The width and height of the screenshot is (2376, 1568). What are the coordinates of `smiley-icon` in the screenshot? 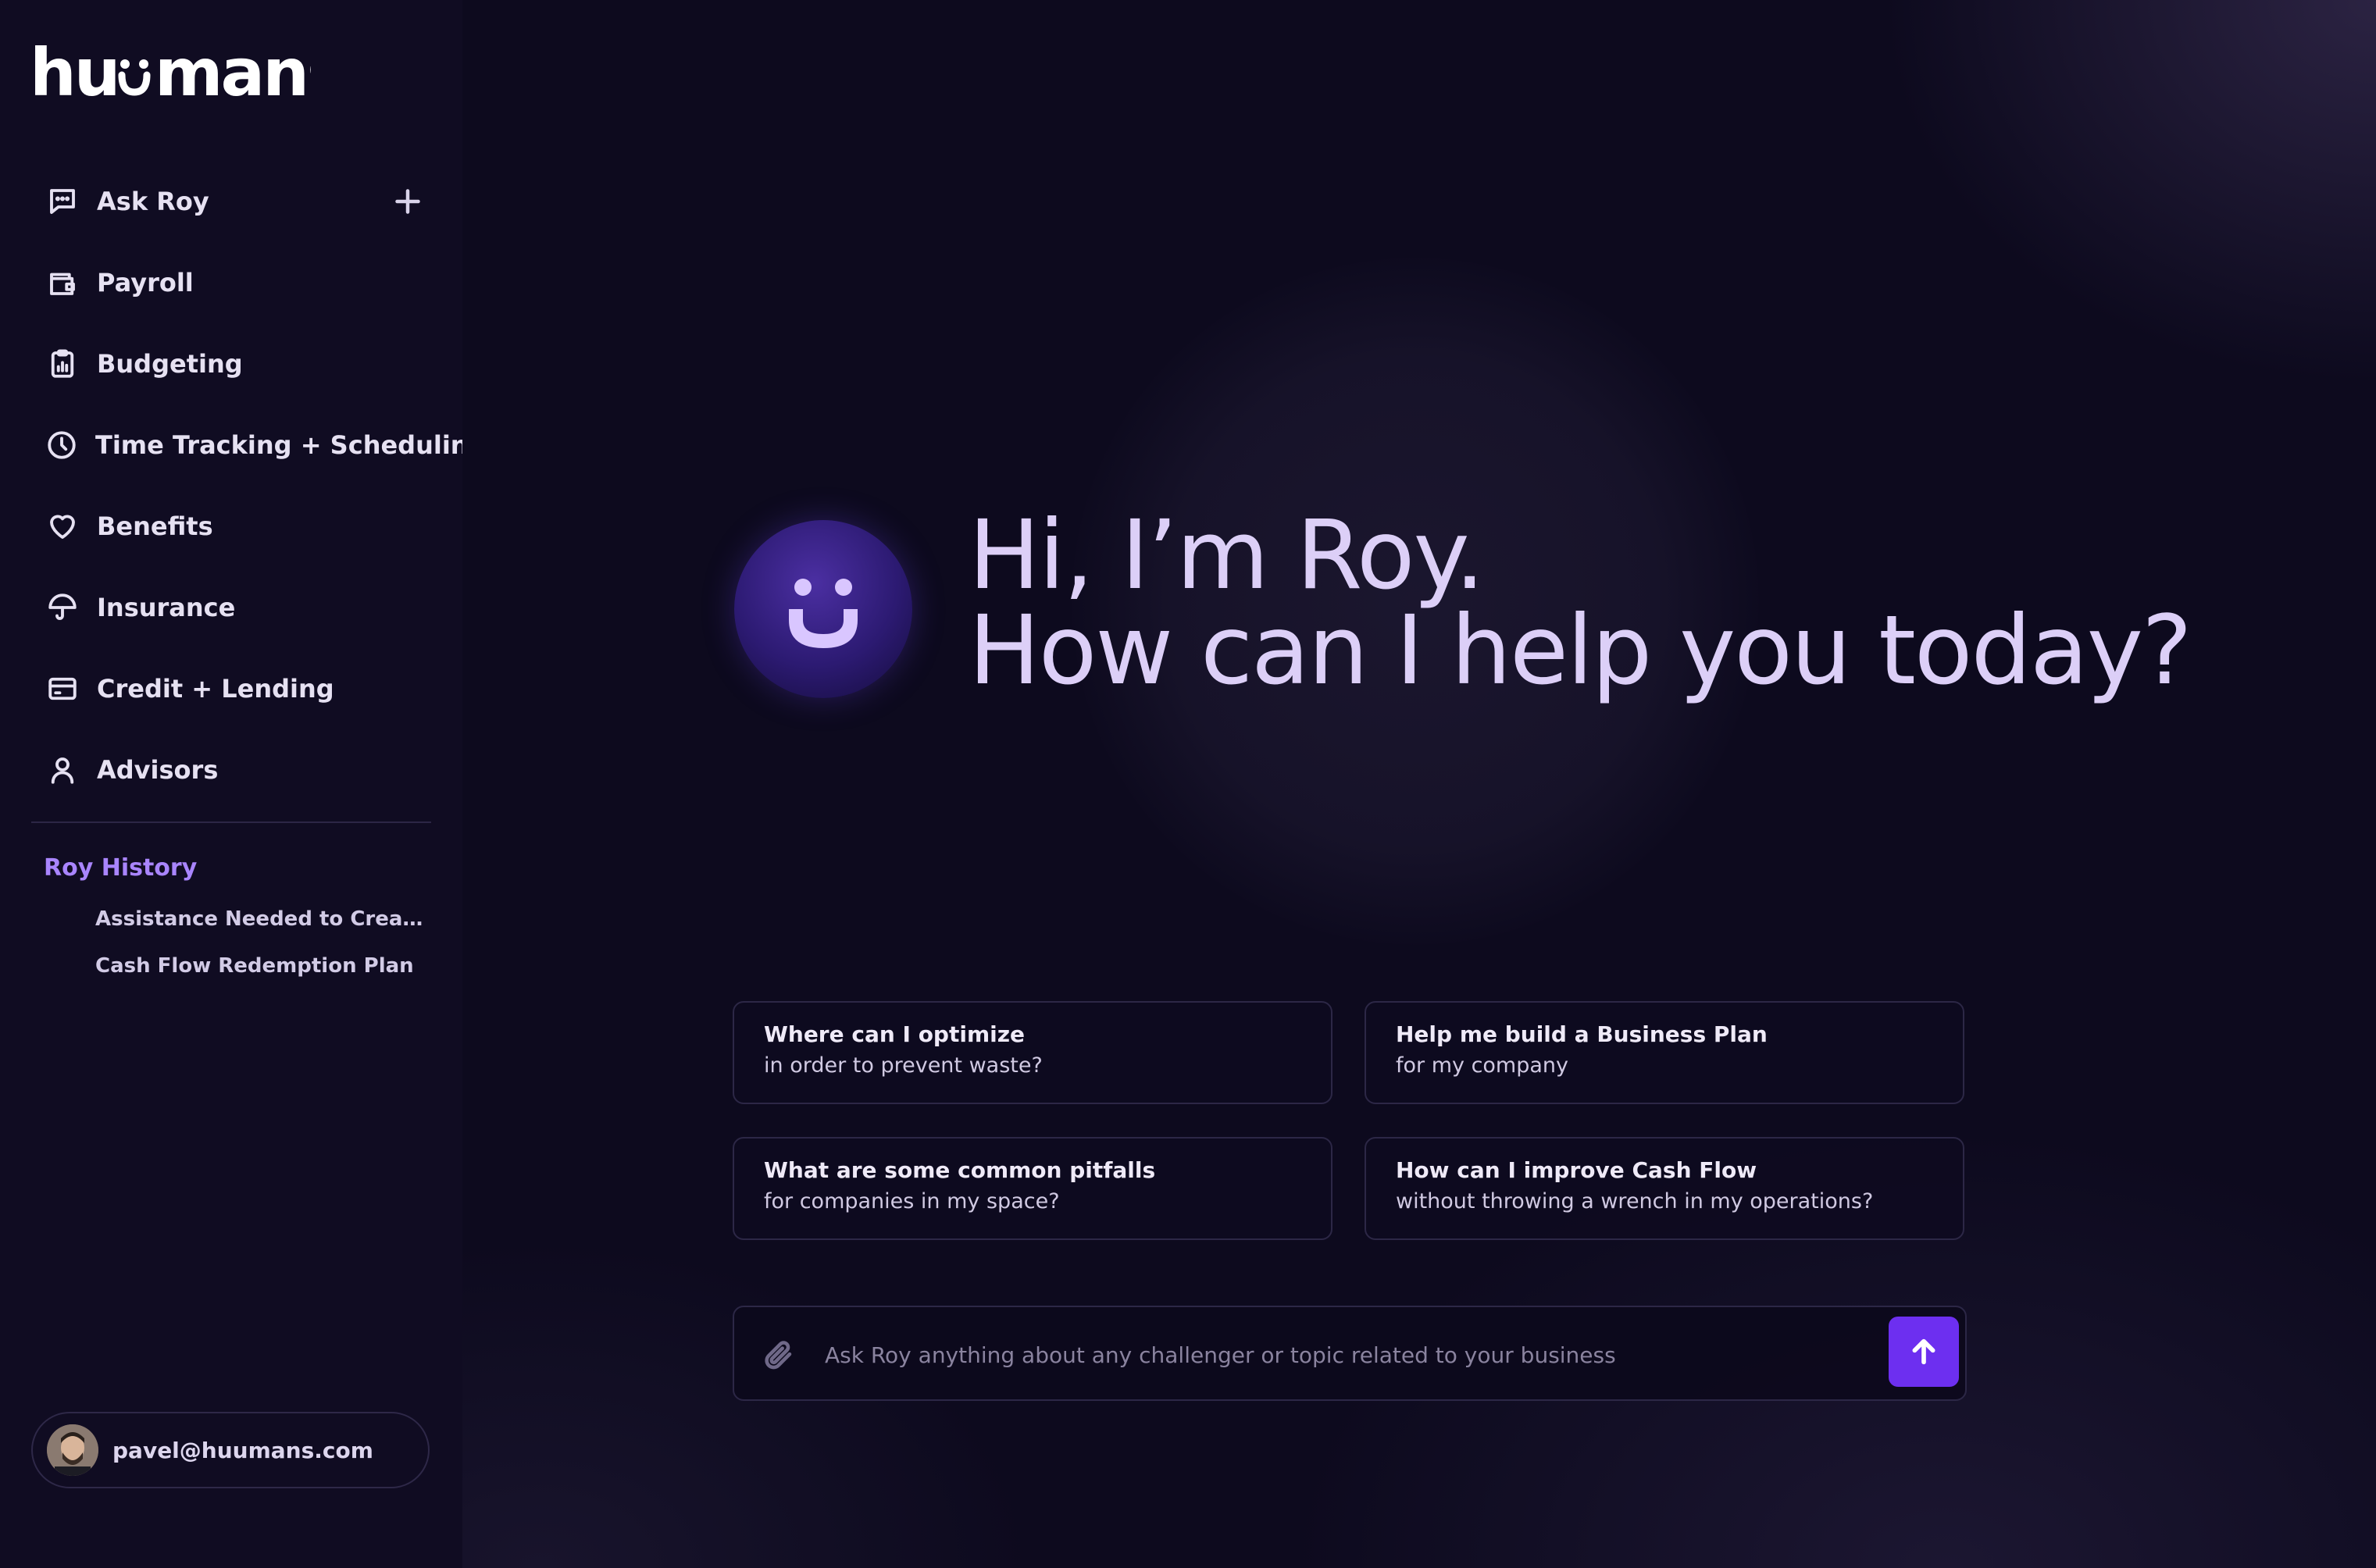 It's located at (823, 613).